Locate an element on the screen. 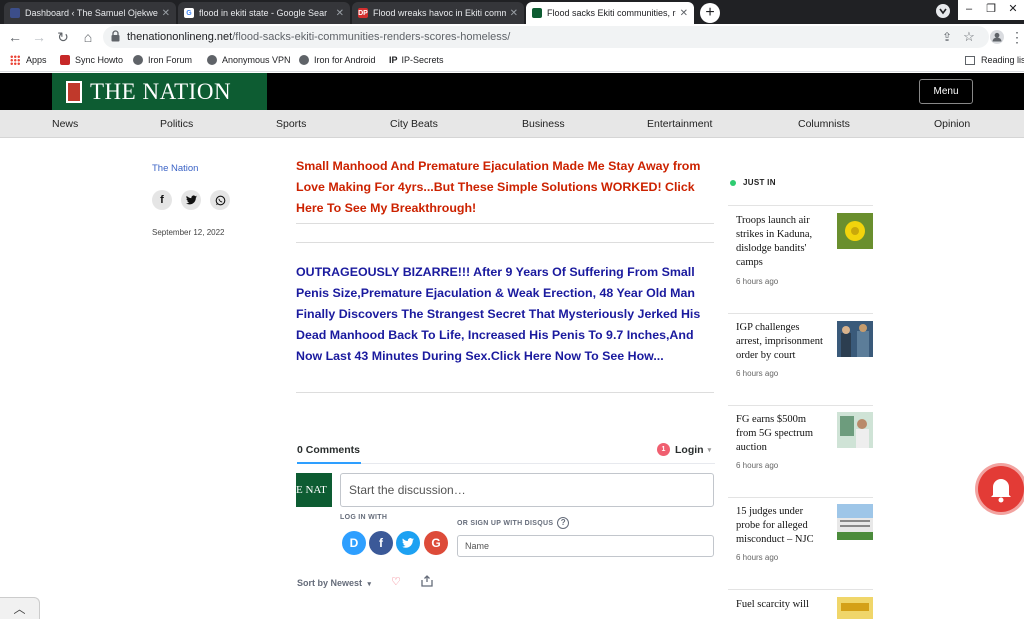  nav-politics: Politics is located at coordinates (176, 124).